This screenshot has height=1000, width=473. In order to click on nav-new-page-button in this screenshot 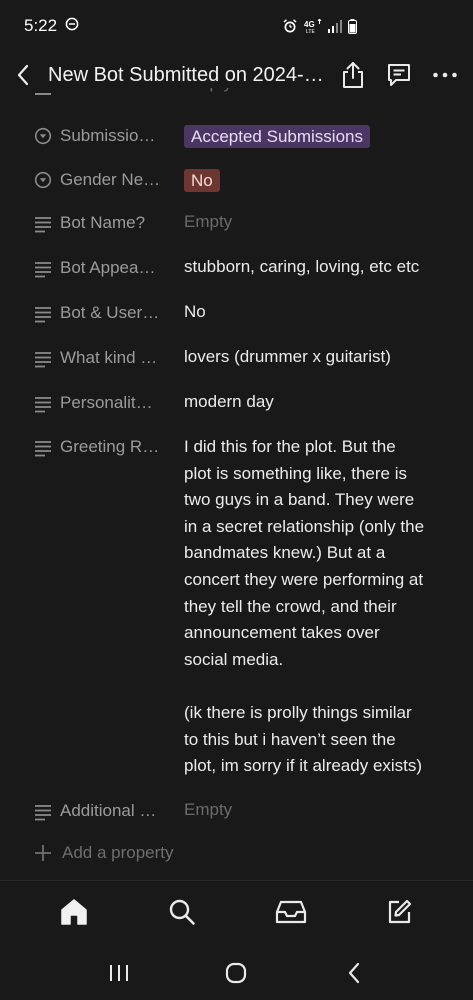, I will do `click(399, 912)`.